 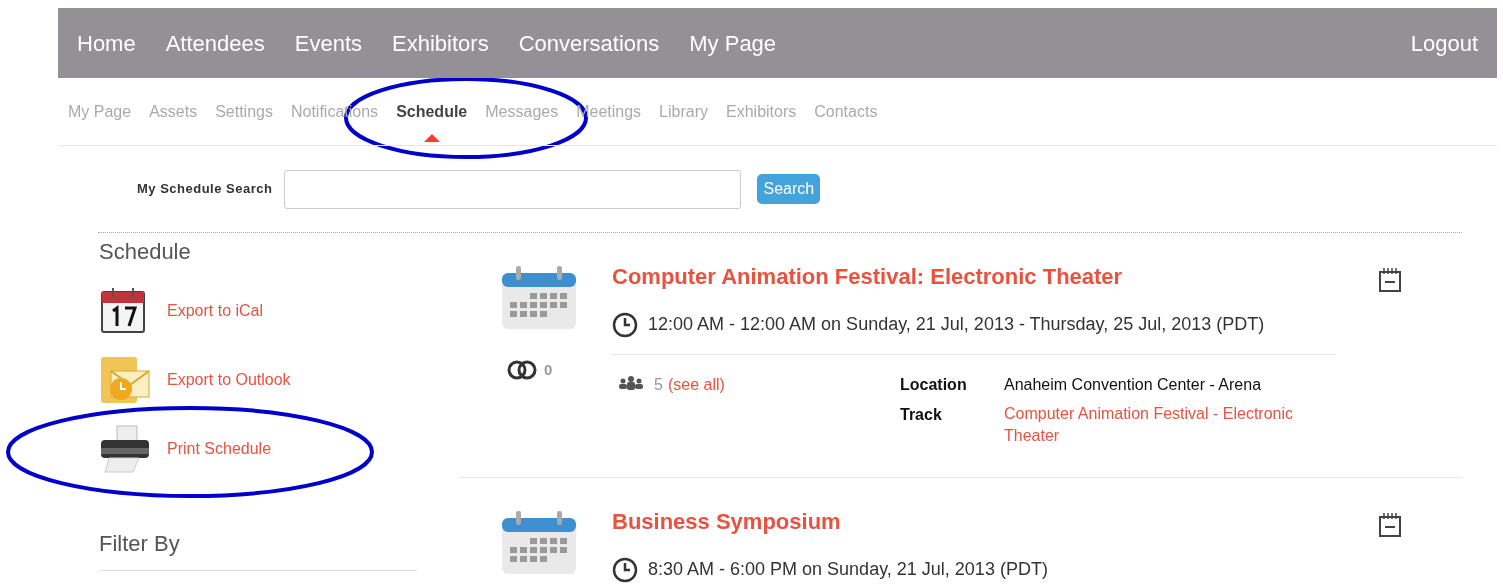 What do you see at coordinates (973, 277) in the screenshot?
I see `event-title: Computer Animation Festival: Electronic Theater` at bounding box center [973, 277].